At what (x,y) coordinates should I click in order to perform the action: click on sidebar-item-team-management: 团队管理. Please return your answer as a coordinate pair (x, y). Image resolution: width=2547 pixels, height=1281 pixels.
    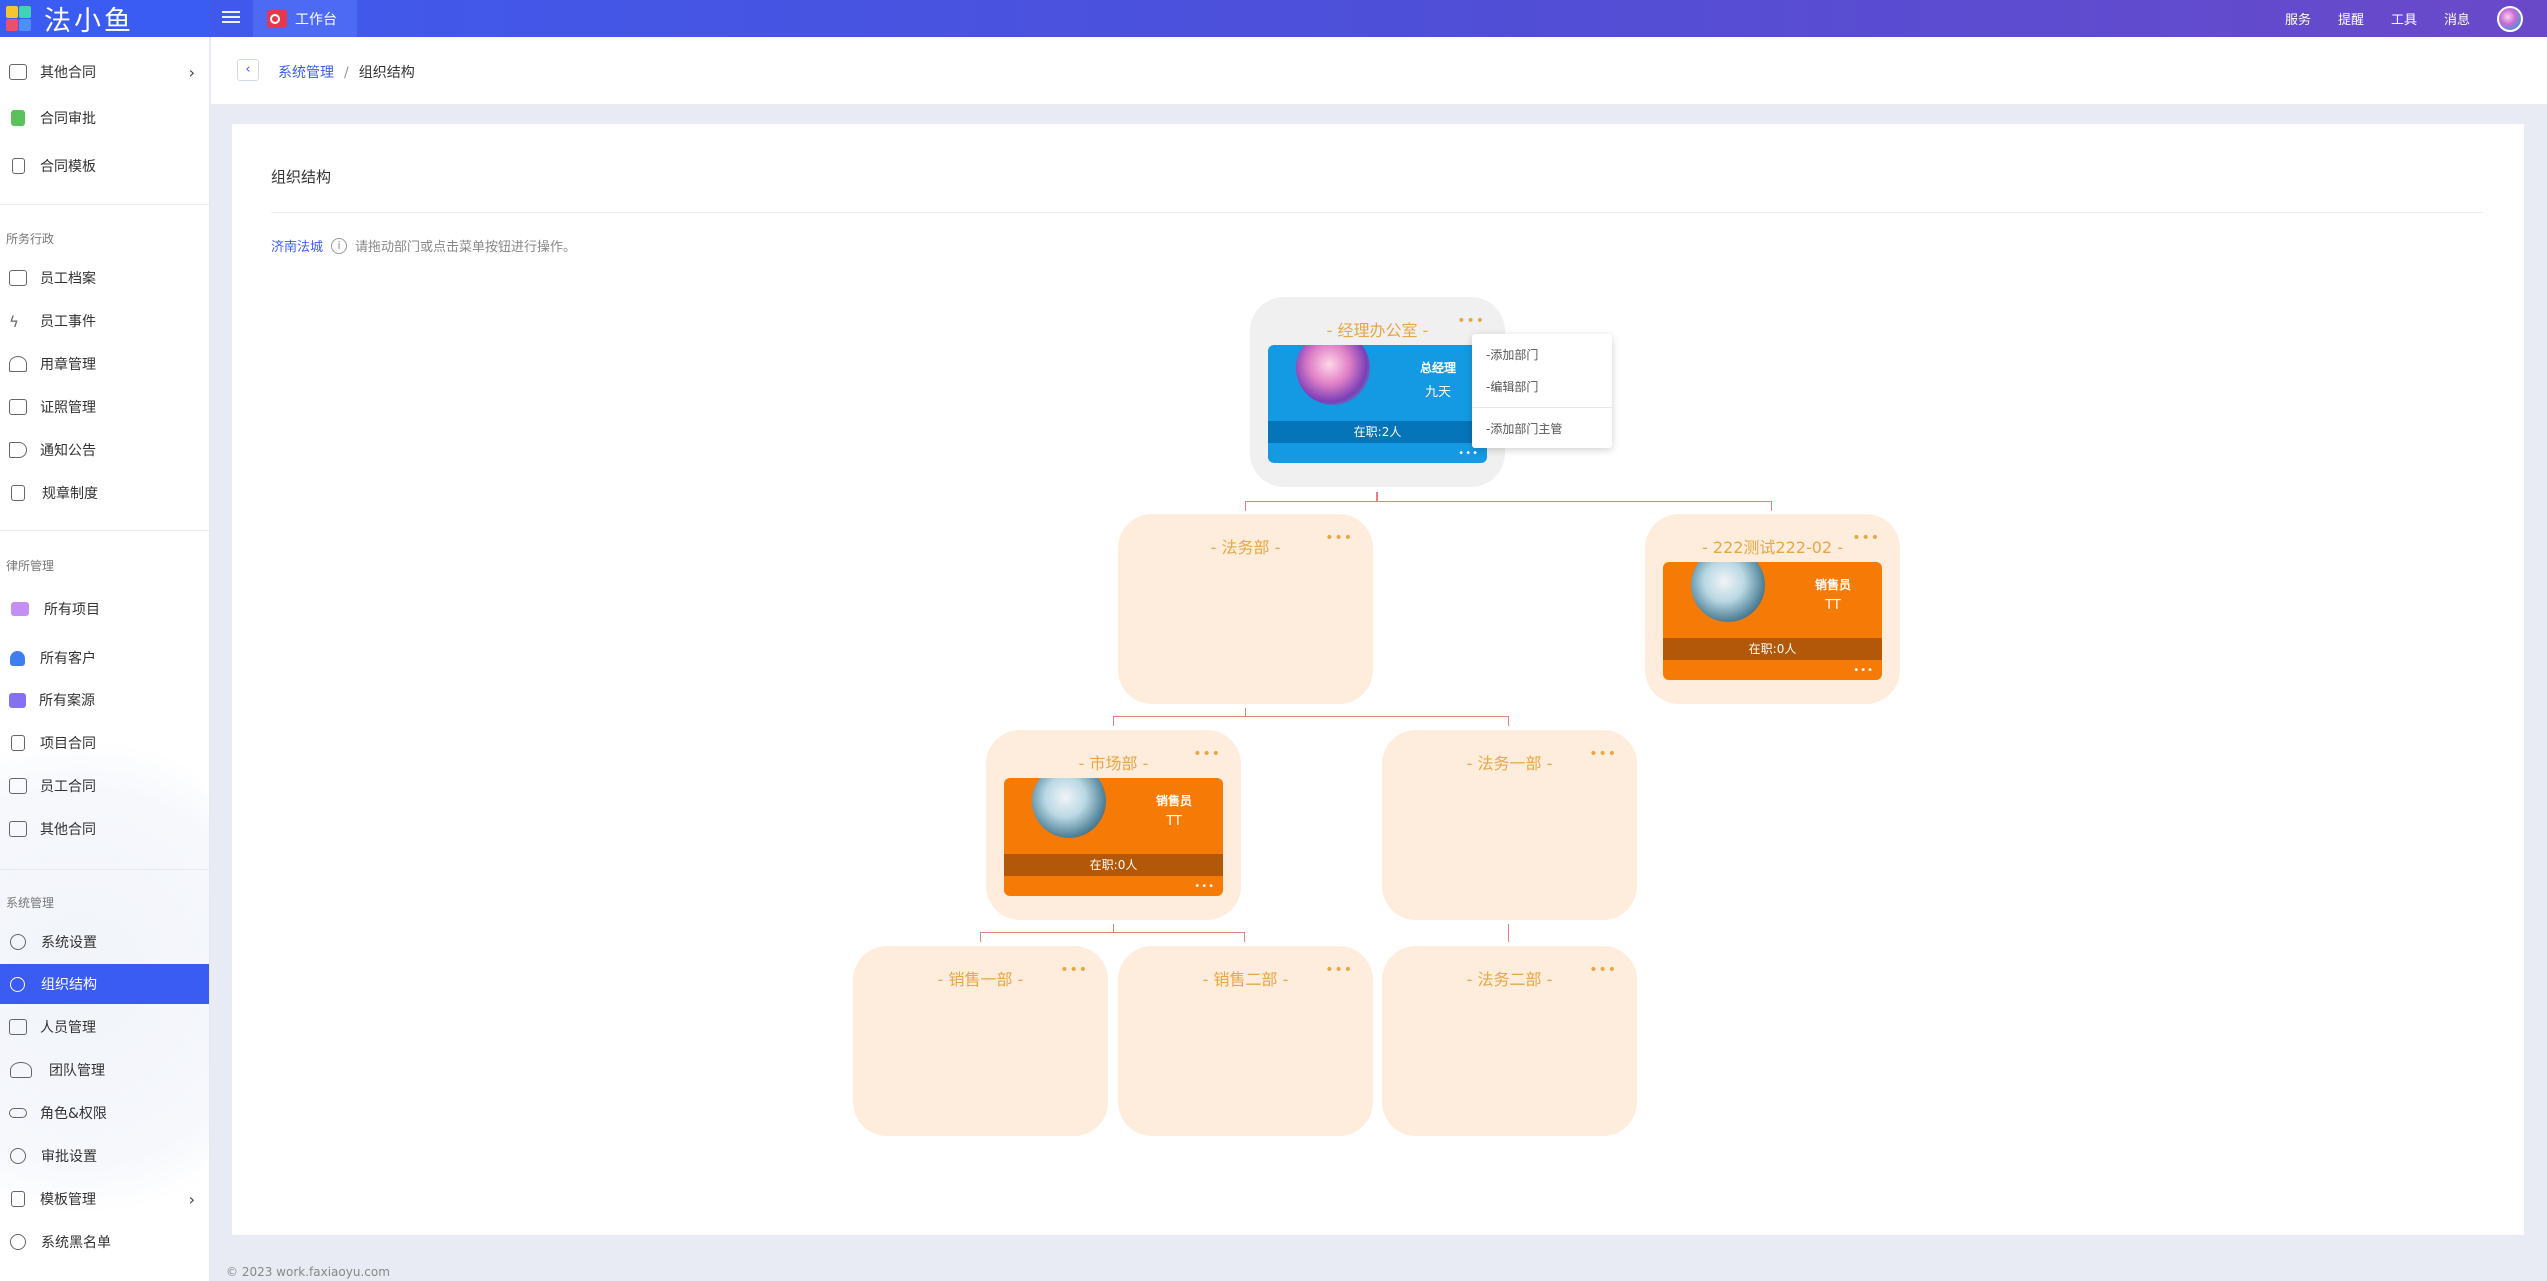
    Looking at the image, I should click on (104, 1070).